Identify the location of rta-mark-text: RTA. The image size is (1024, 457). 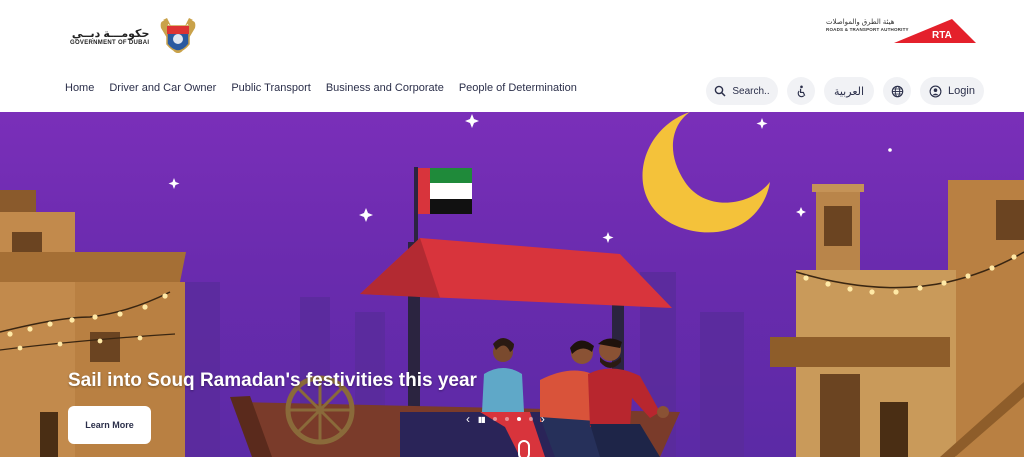
(942, 35).